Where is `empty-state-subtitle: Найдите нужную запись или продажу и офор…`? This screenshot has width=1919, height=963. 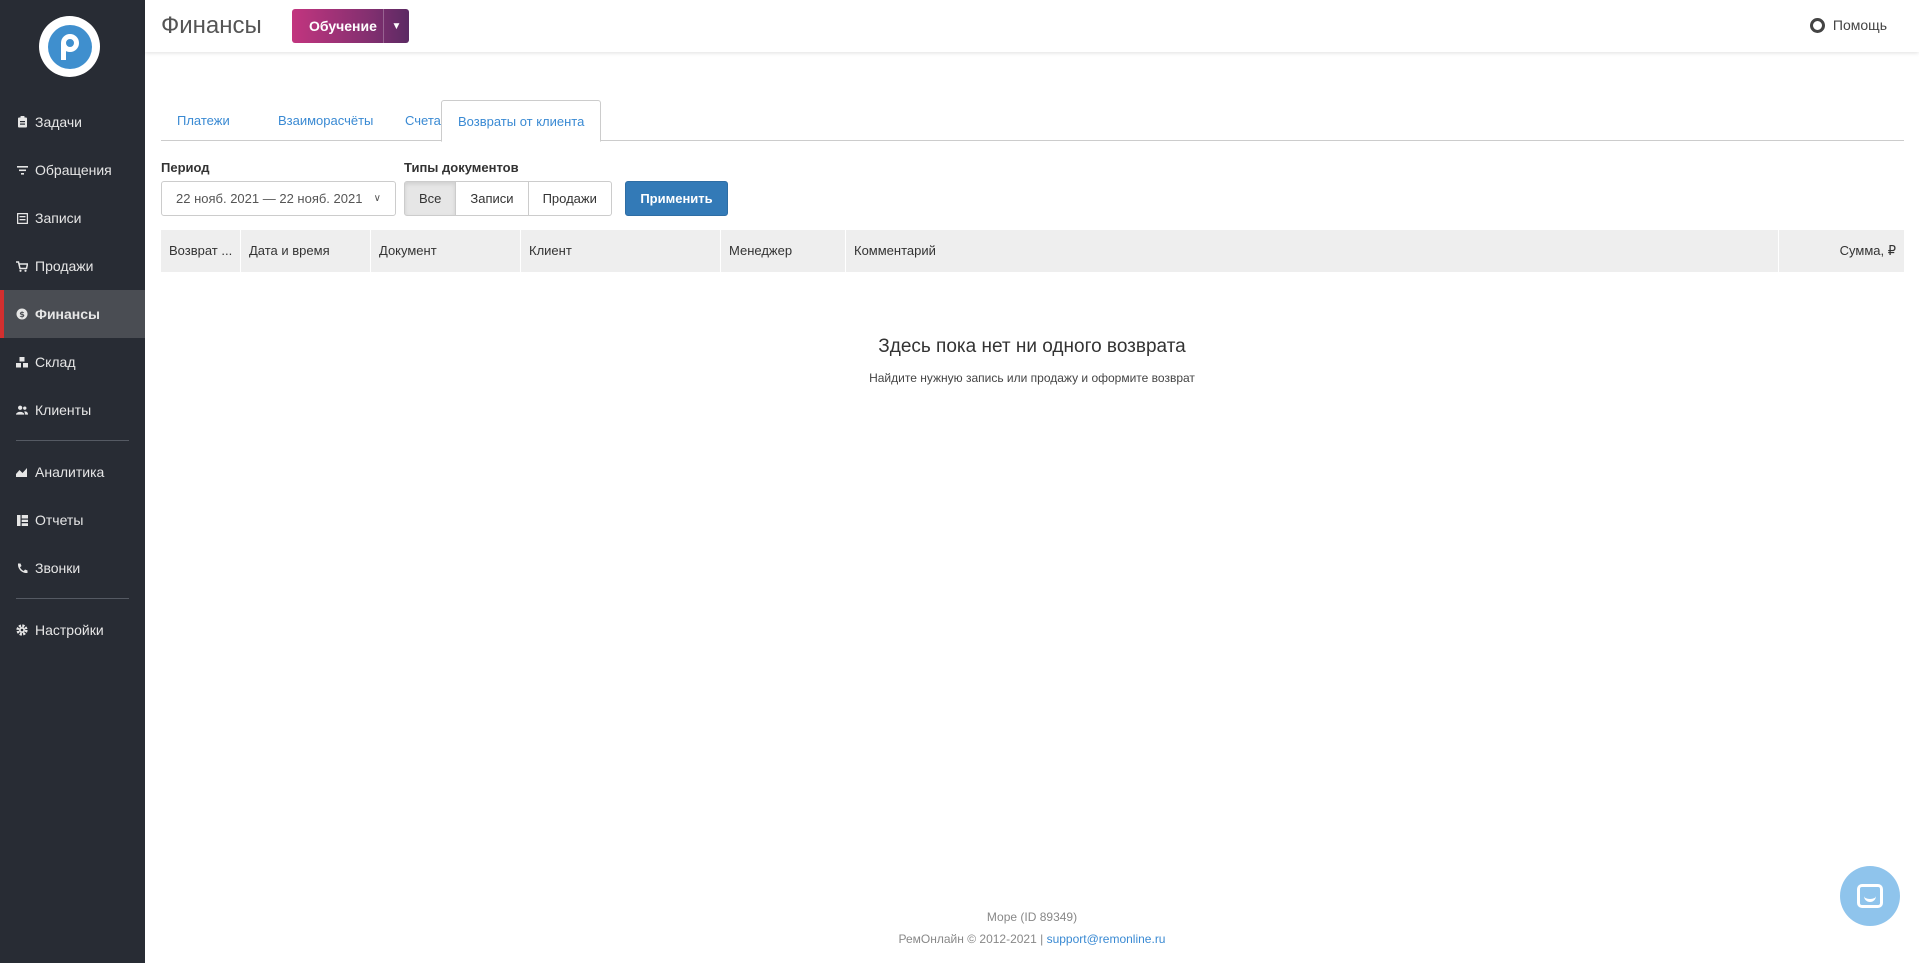
empty-state-subtitle: Найдите нужную запись или продажу и офор… is located at coordinates (1032, 378).